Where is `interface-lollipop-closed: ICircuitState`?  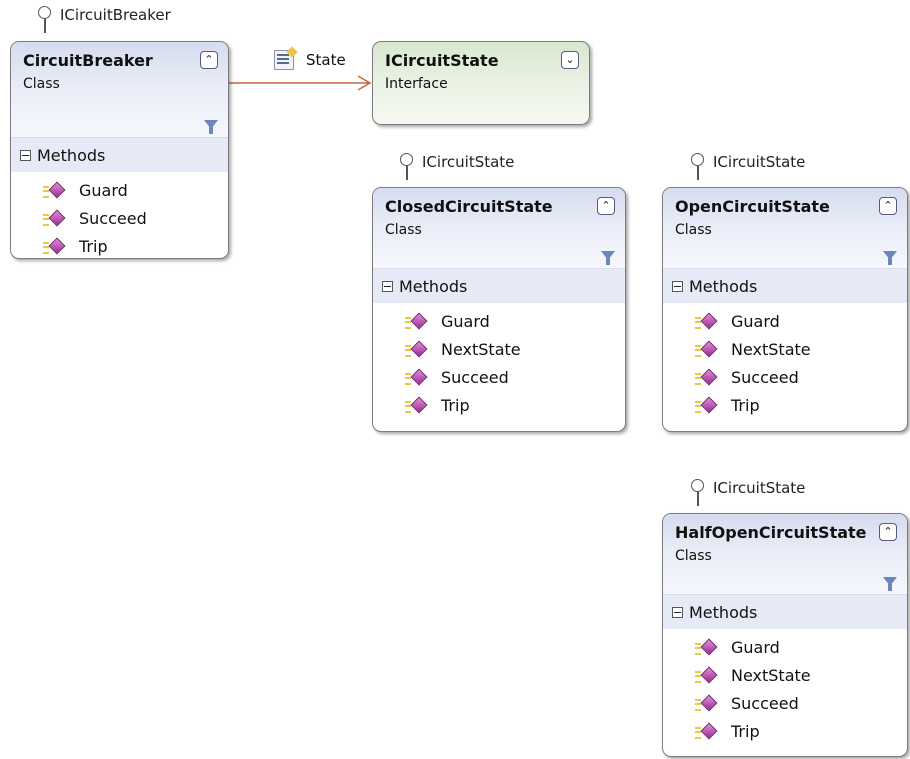
interface-lollipop-closed: ICircuitState is located at coordinates (457, 166).